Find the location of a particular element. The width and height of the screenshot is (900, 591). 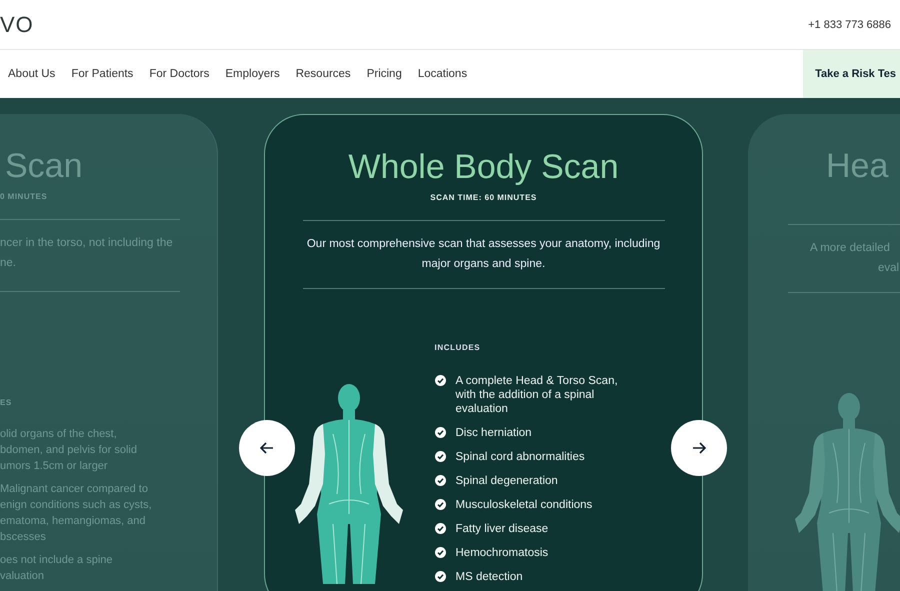

card-description: ne. is located at coordinates (8, 263).